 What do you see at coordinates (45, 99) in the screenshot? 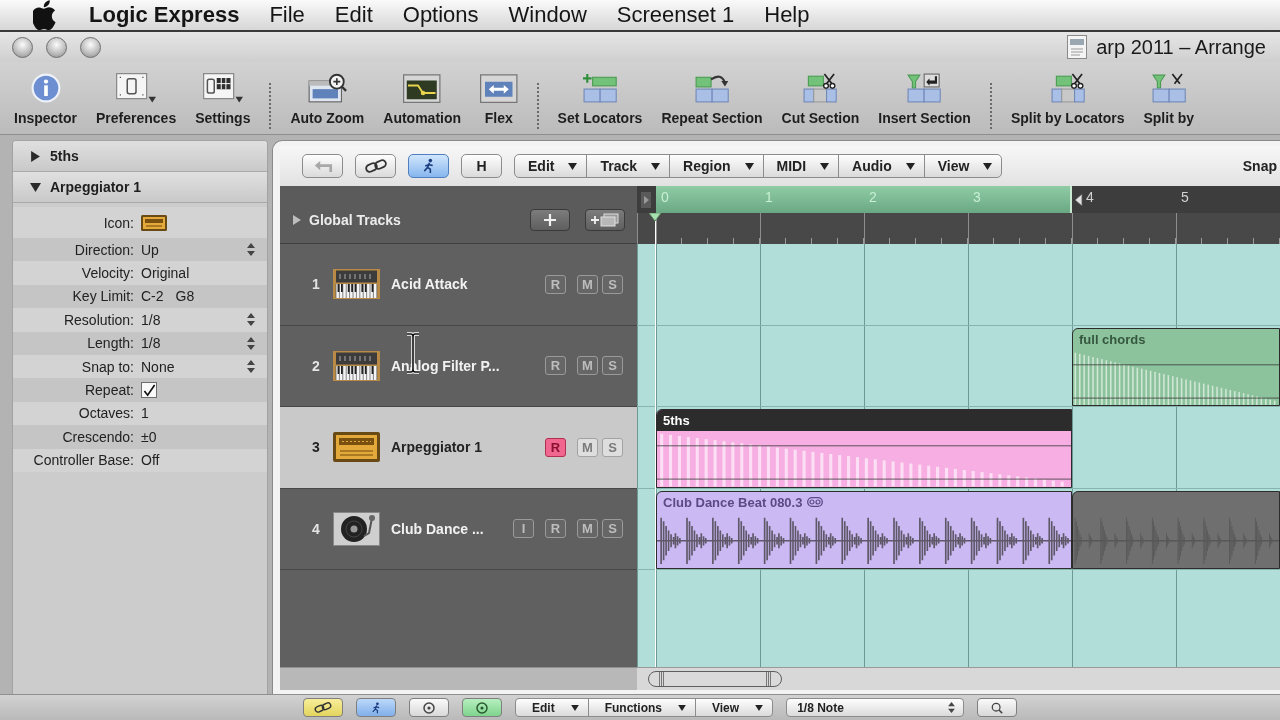
I see `toolbar-button: Inspector` at bounding box center [45, 99].